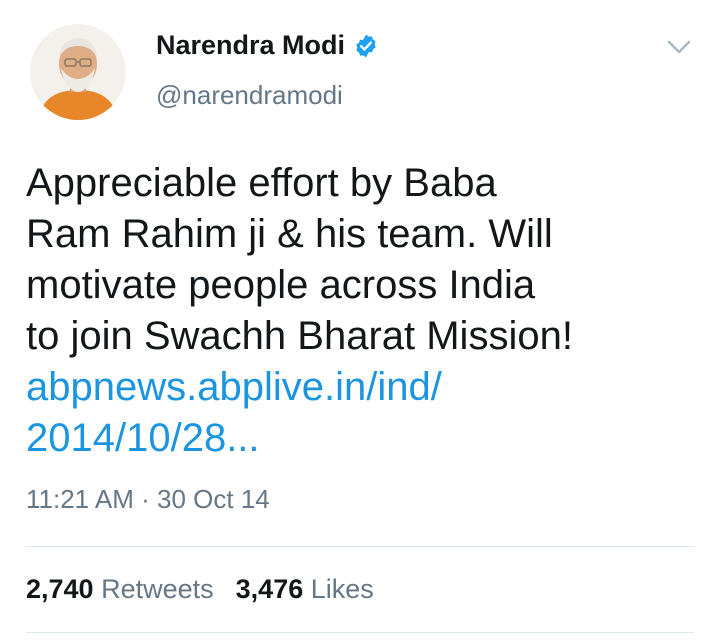  Describe the element at coordinates (679, 47) in the screenshot. I see `chevron-down-icon` at that location.